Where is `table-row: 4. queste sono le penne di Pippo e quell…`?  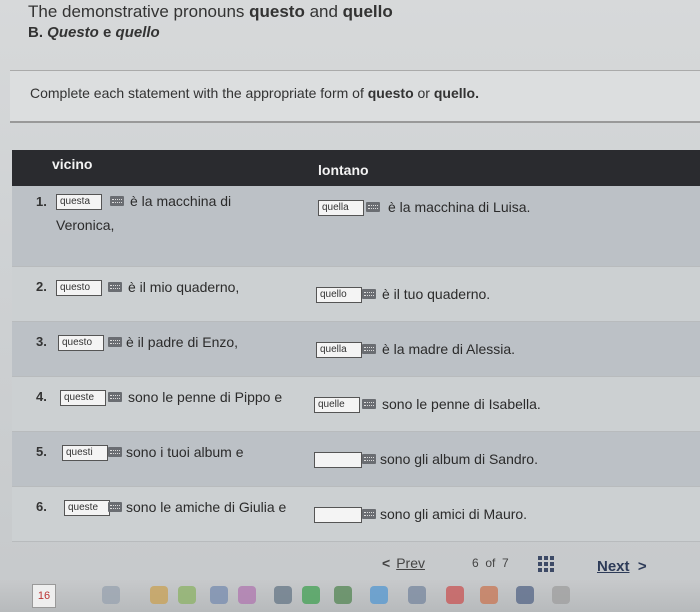
table-row: 4. queste sono le penne di Pippo e quell… is located at coordinates (356, 404).